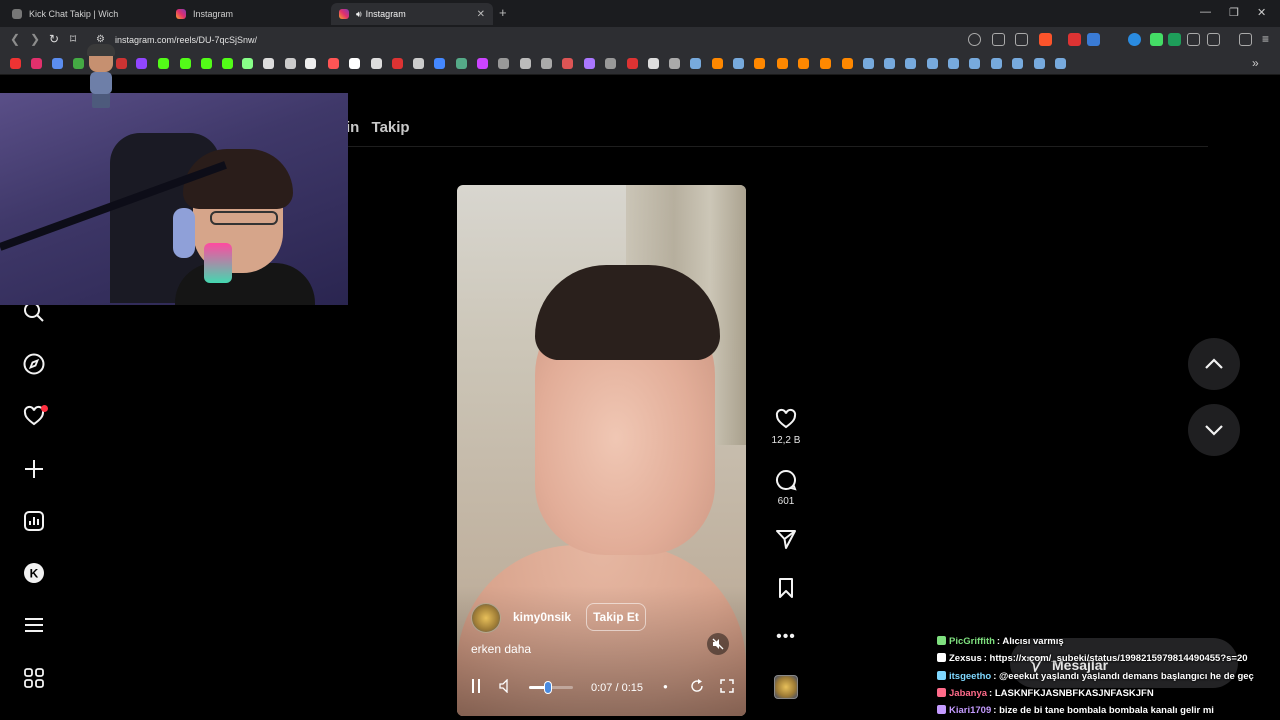 The width and height of the screenshot is (1280, 720). I want to click on replay-icon, so click(697, 687).